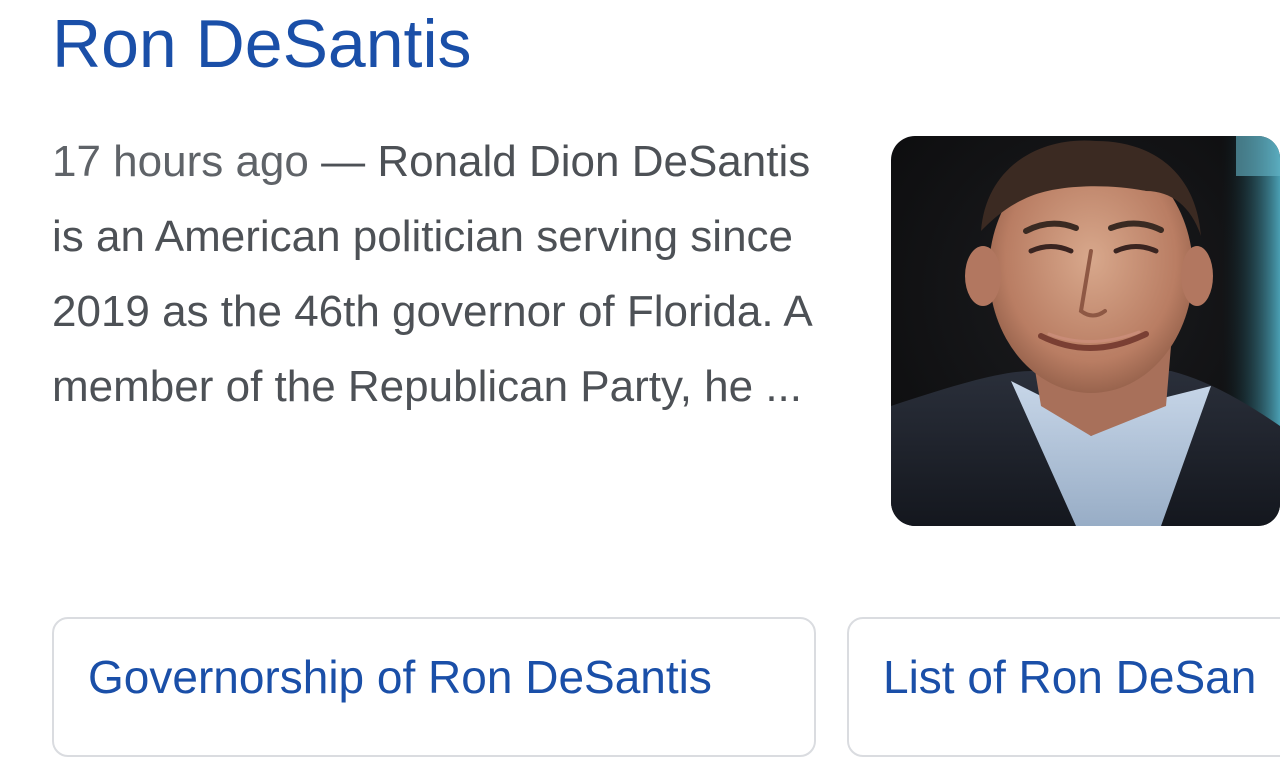 This screenshot has width=1280, height=757. I want to click on related-link-chip: List of Ron DeSan, so click(1063, 687).